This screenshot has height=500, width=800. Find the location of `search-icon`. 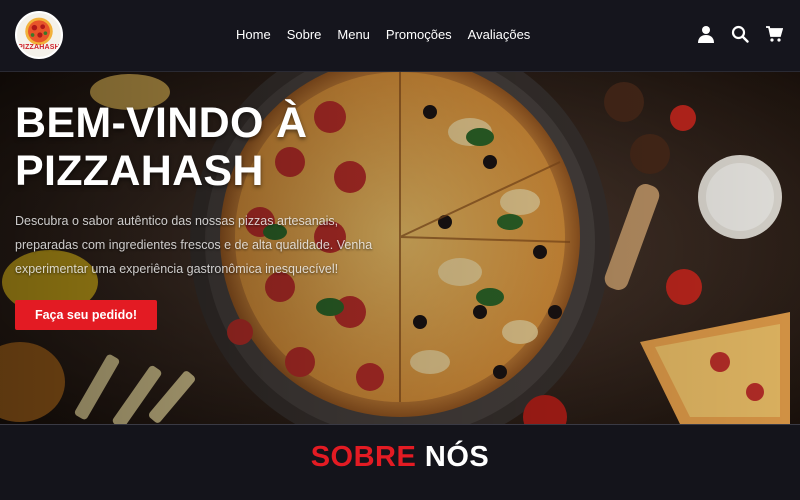

search-icon is located at coordinates (740, 34).